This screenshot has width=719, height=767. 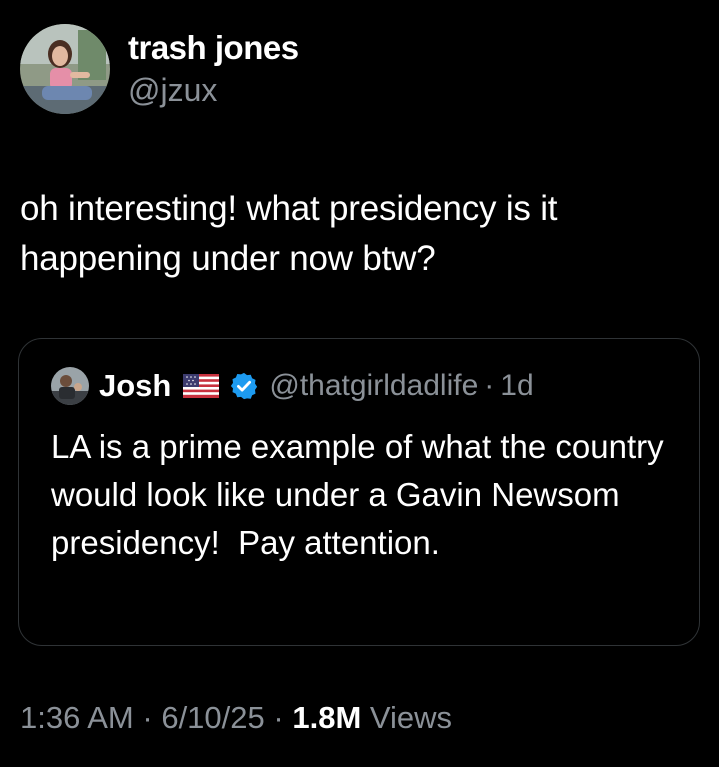 I want to click on quoted-tweet-header: Josh @thatgirldadlife · 1d, so click(x=292, y=386).